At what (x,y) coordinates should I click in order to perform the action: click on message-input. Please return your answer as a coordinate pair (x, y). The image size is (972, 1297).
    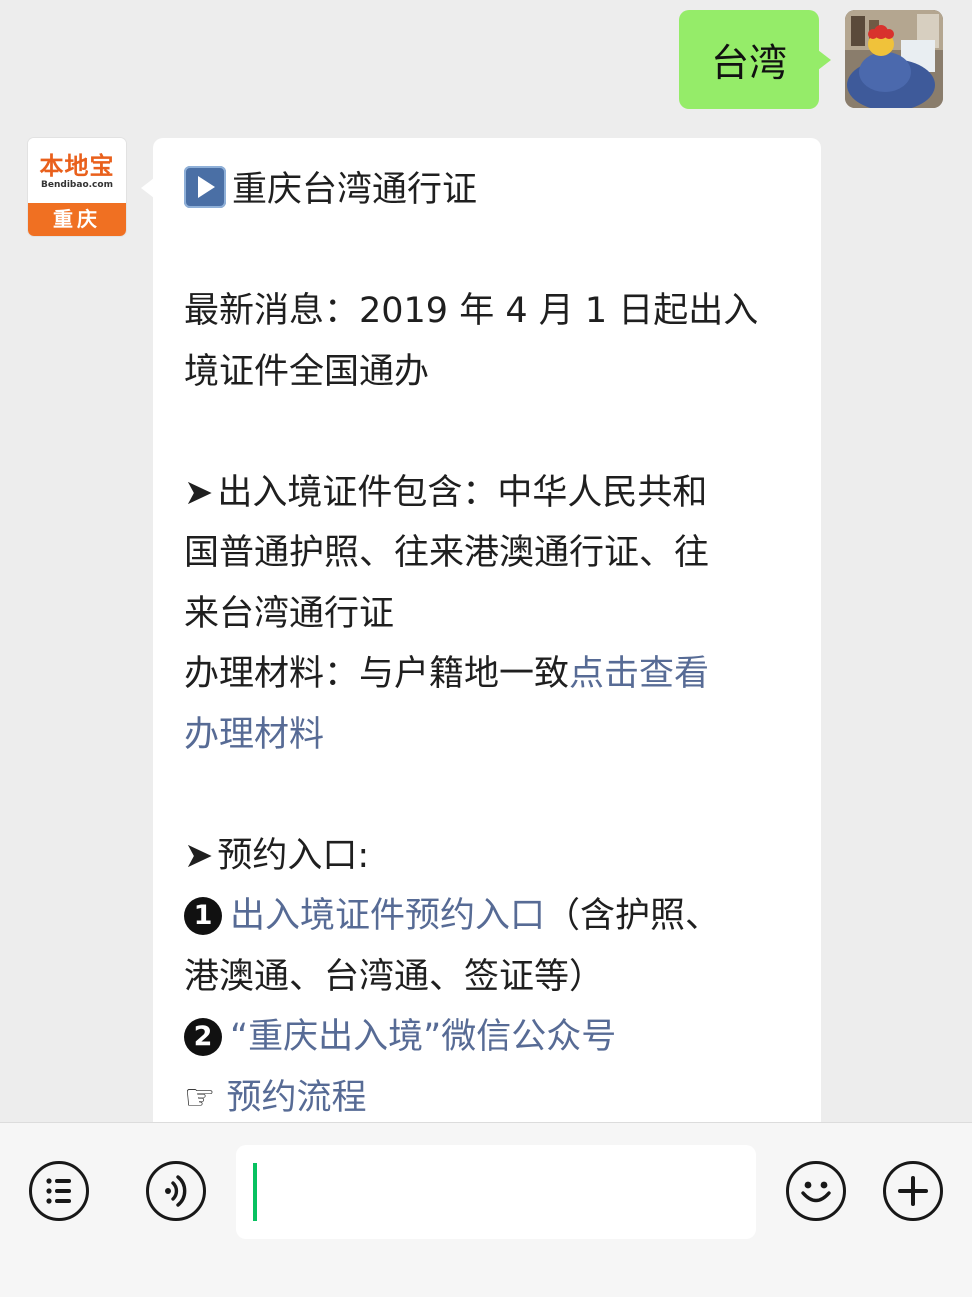
    Looking at the image, I should click on (496, 1192).